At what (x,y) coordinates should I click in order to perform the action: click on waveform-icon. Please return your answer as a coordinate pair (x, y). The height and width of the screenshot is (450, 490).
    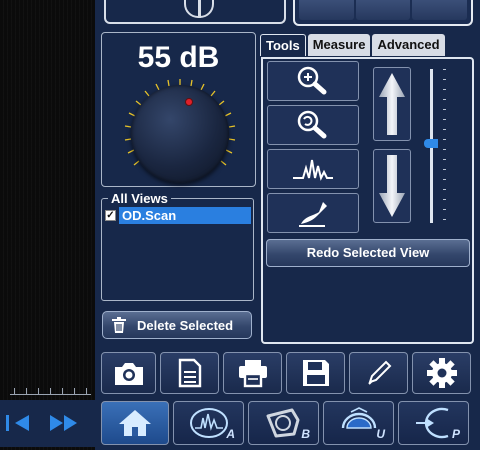
    Looking at the image, I should click on (313, 170).